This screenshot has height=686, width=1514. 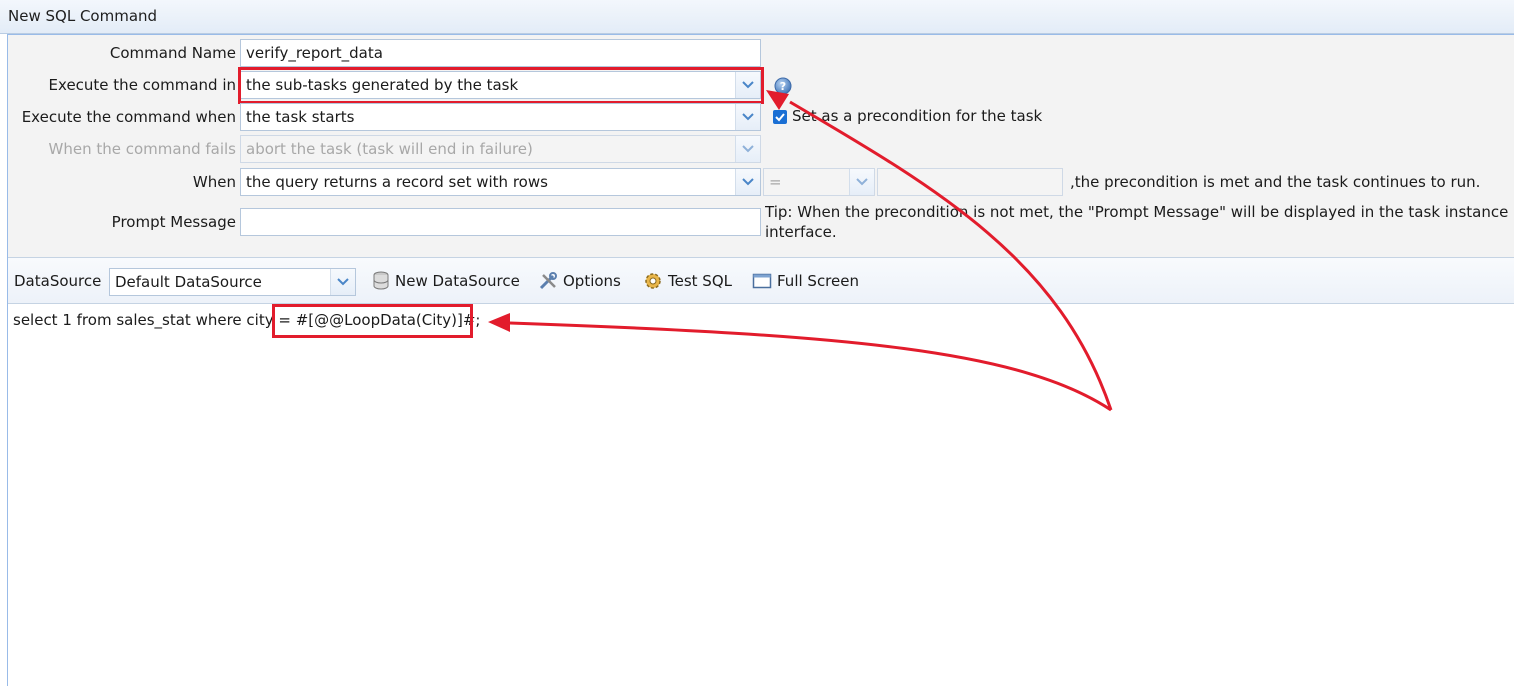 I want to click on execute-in-dropdown-button, so click(x=747, y=85).